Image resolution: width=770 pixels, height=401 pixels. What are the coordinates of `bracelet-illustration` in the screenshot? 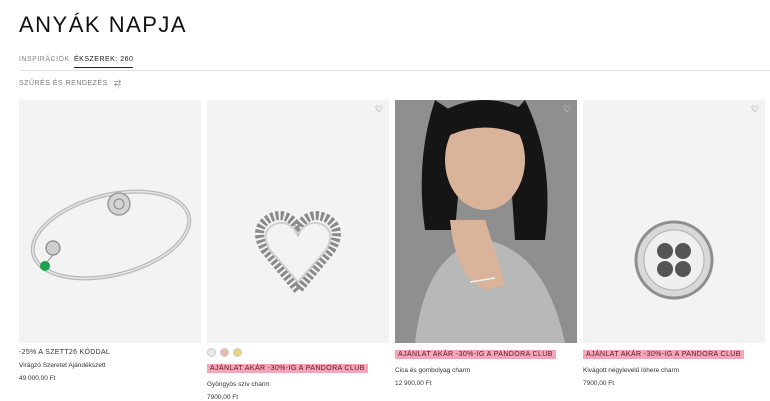 It's located at (111, 235).